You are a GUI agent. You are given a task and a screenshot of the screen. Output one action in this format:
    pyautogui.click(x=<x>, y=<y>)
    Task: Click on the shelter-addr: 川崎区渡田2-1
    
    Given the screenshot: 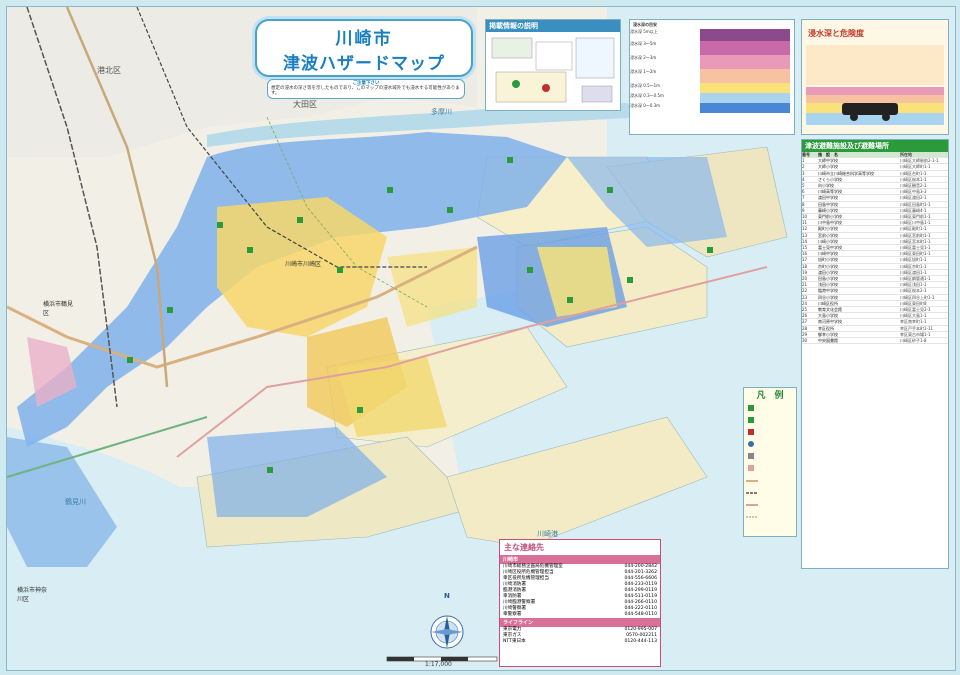 What is the action you would take?
    pyautogui.click(x=913, y=198)
    